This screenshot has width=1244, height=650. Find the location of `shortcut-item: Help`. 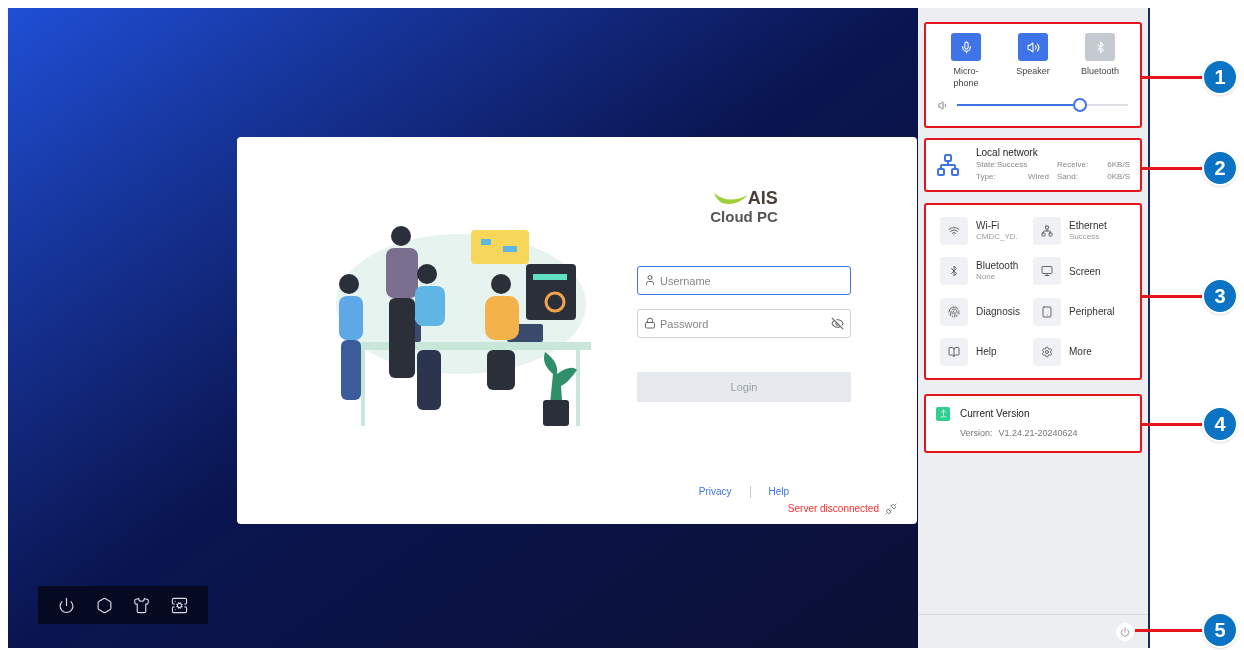

shortcut-item: Help is located at coordinates (986, 351).